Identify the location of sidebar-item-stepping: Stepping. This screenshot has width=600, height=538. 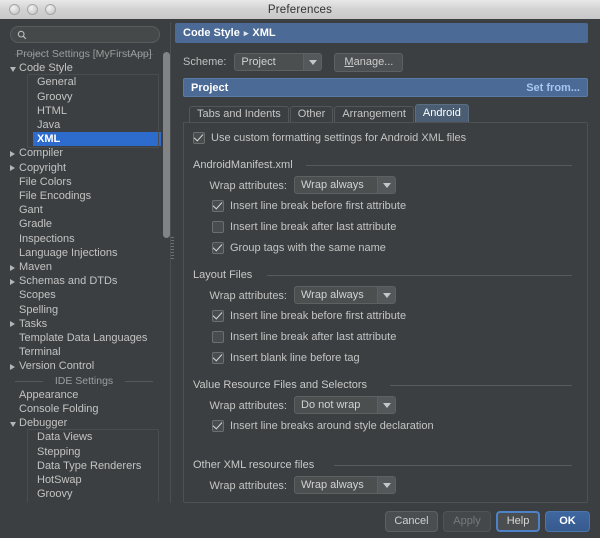
(84, 452).